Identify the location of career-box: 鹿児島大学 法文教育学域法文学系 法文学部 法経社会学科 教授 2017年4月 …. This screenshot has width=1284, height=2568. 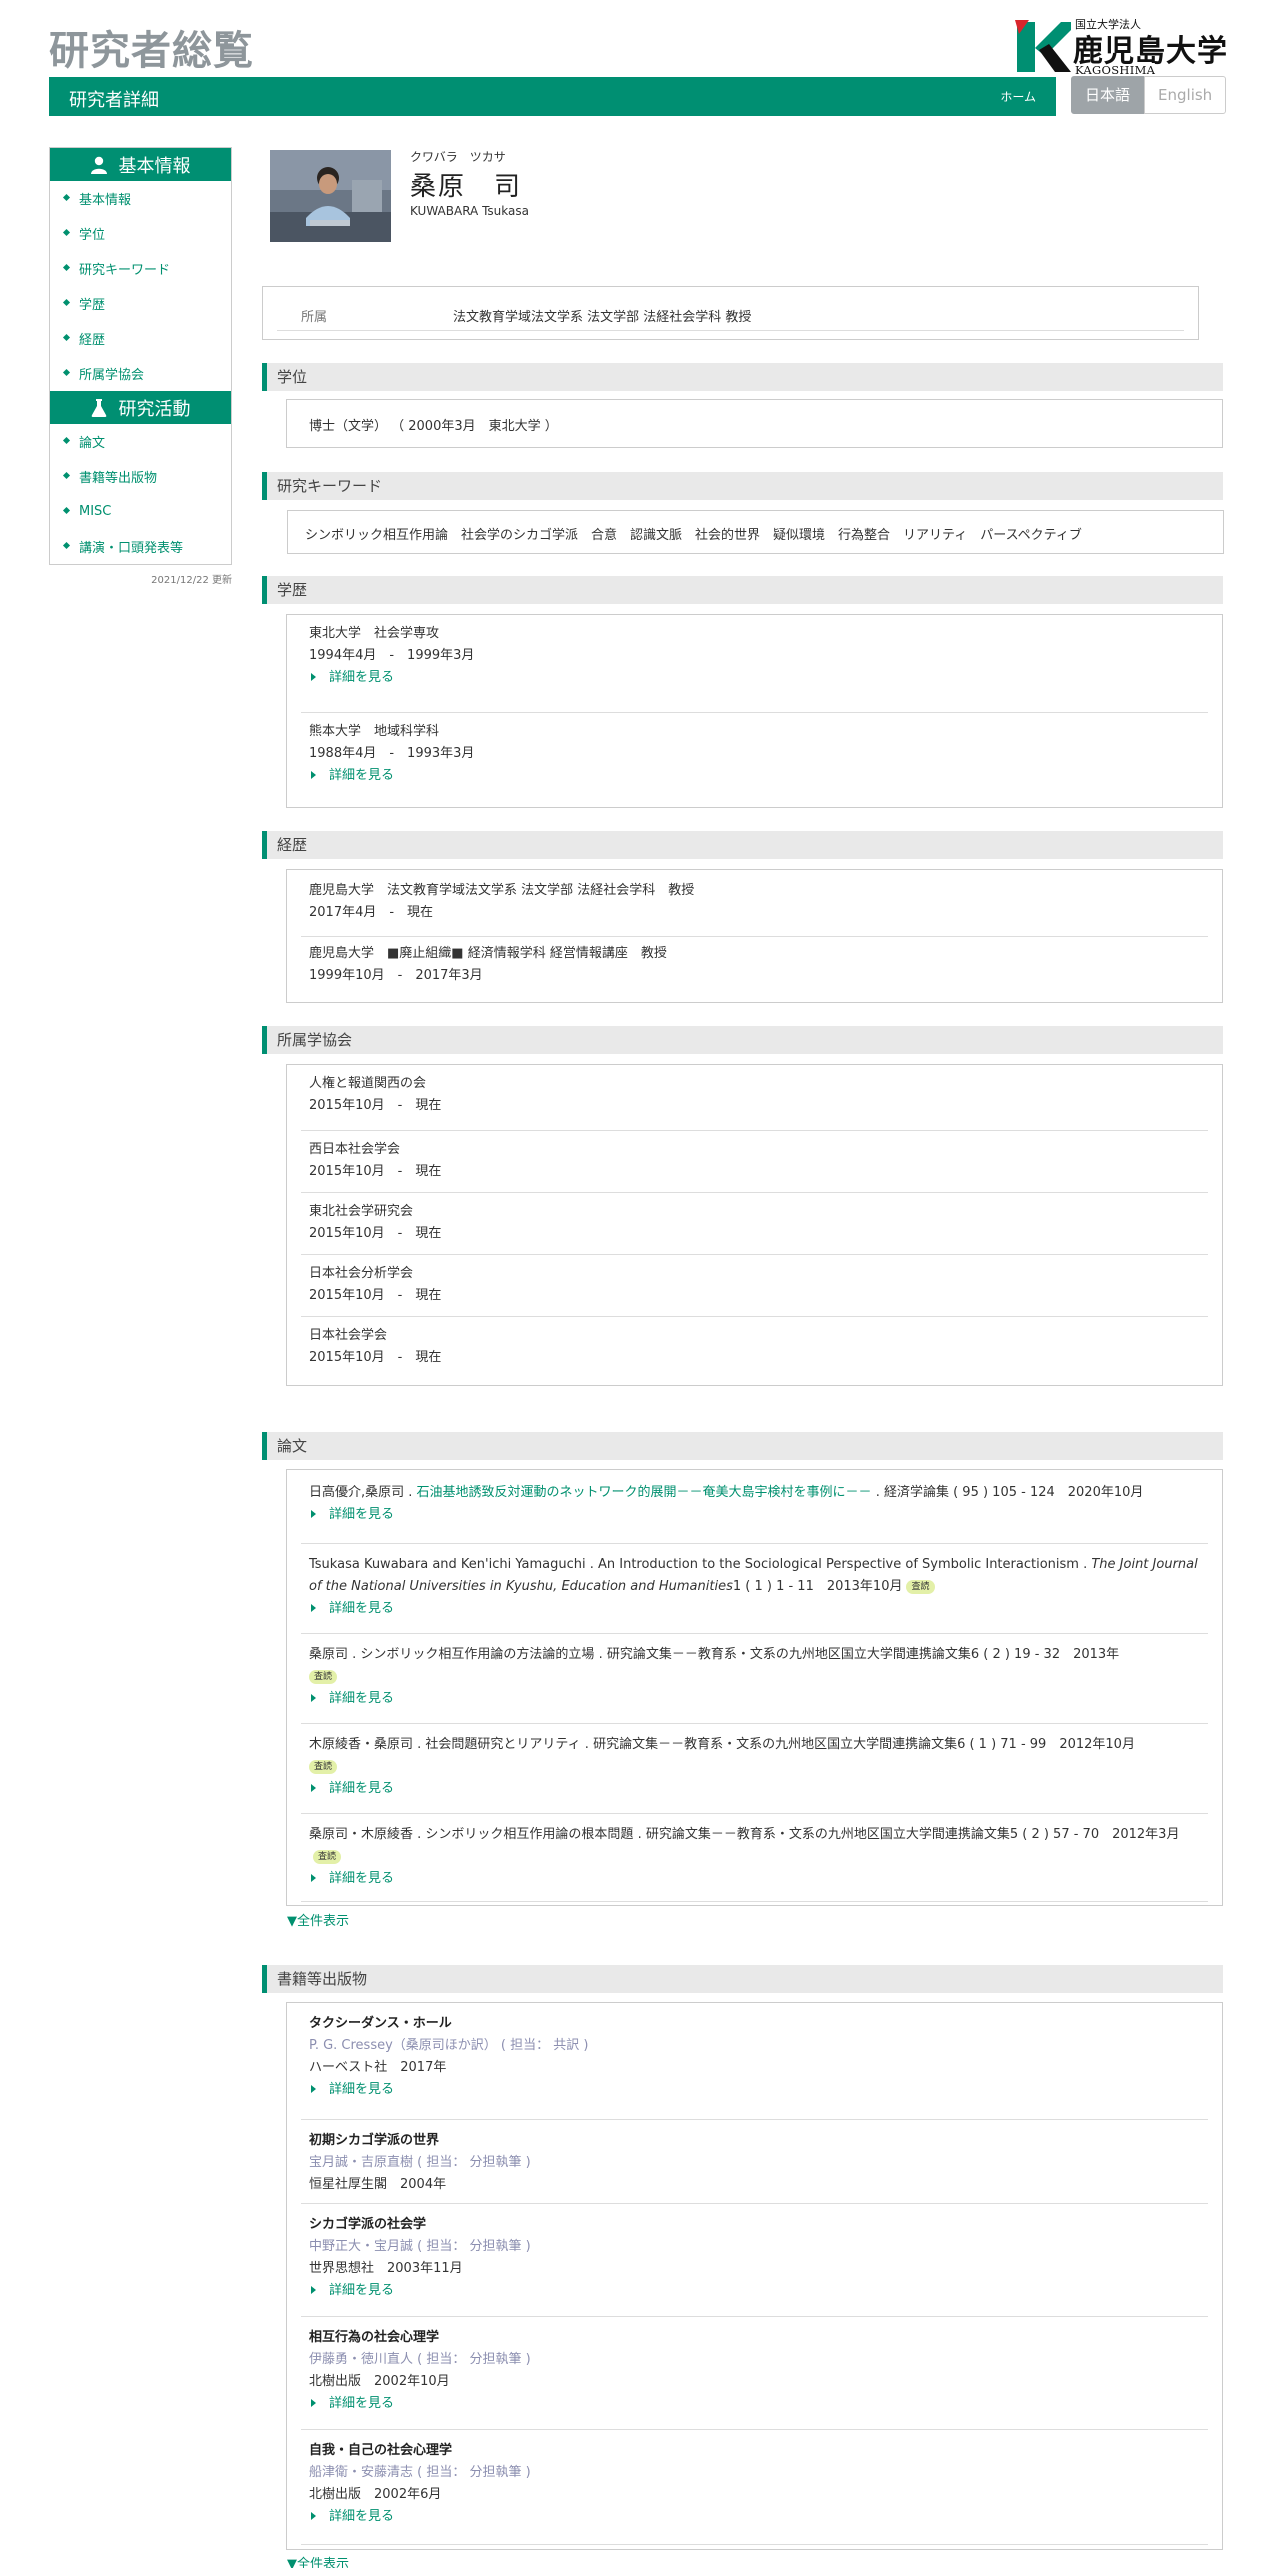
(754, 936).